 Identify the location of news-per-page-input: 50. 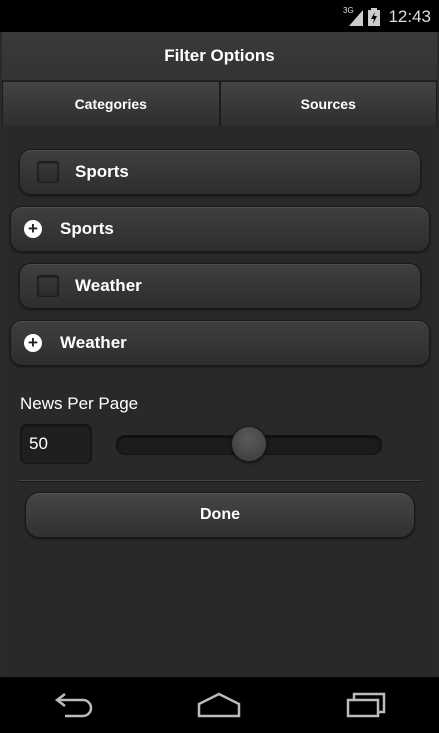
(56, 444).